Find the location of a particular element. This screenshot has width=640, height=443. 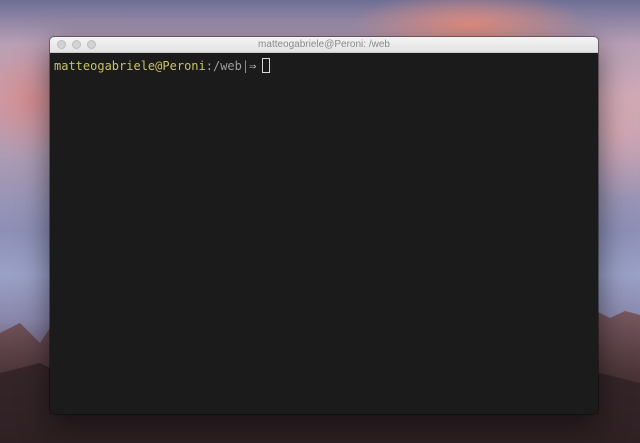

prompt-user: matteogabriele is located at coordinates (105, 66).